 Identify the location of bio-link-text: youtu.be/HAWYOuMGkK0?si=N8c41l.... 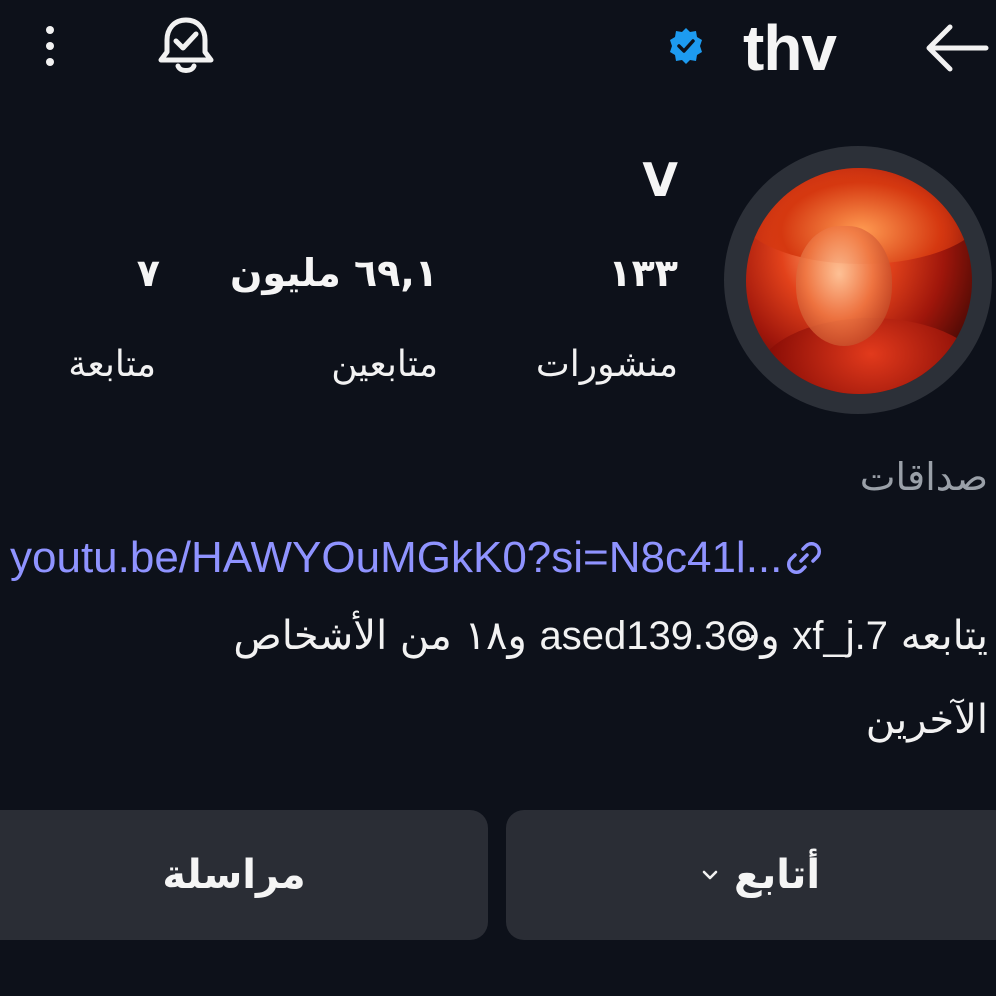
(396, 558).